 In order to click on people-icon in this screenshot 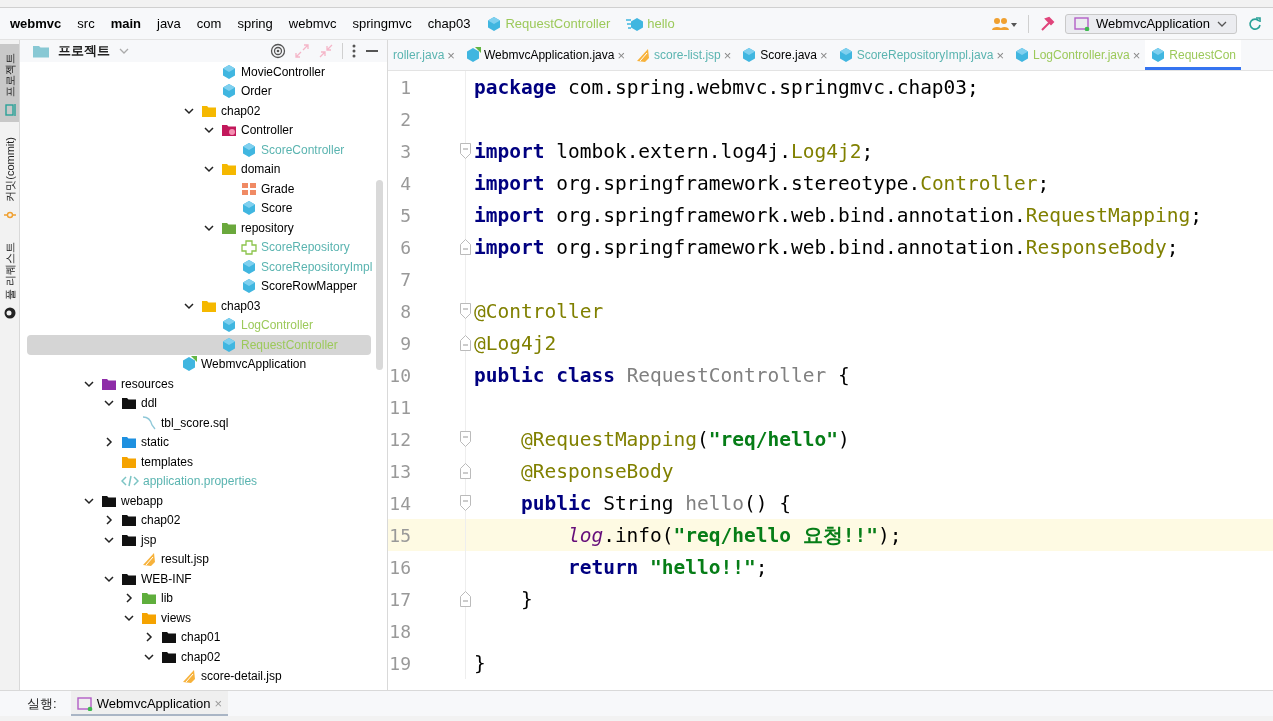, I will do `click(1005, 23)`.